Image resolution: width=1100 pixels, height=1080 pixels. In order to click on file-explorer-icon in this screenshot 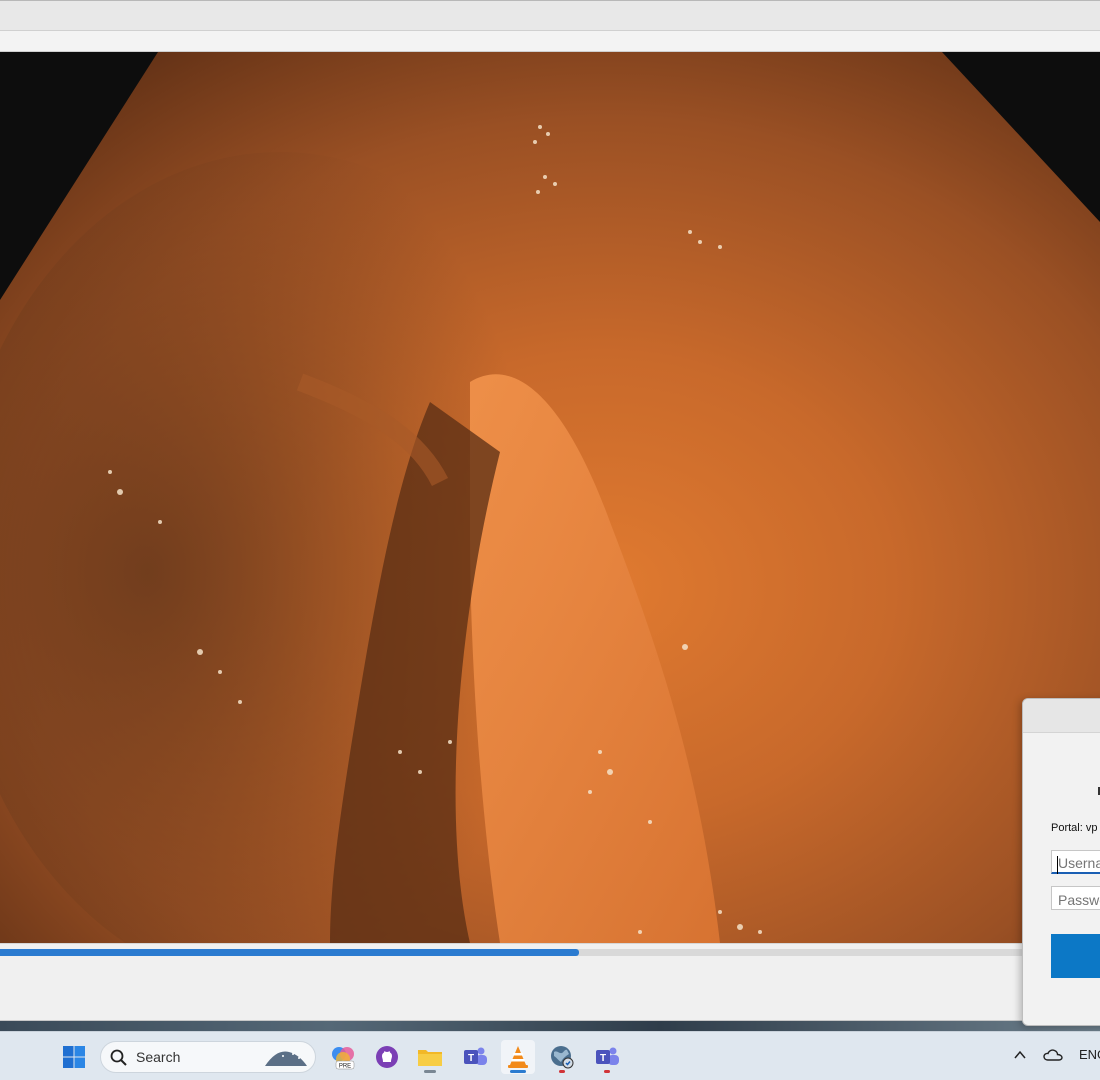, I will do `click(430, 1058)`.